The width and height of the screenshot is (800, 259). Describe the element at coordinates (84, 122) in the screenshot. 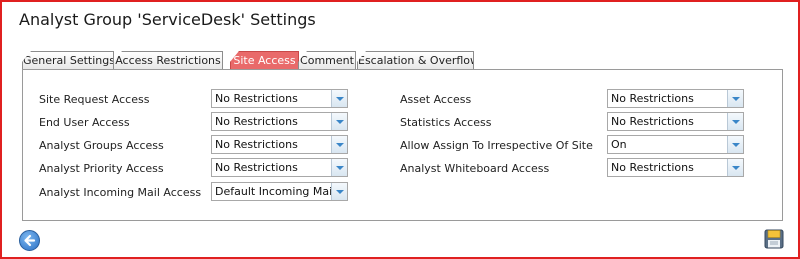

I see `end-user-access-label: End User Access` at that location.